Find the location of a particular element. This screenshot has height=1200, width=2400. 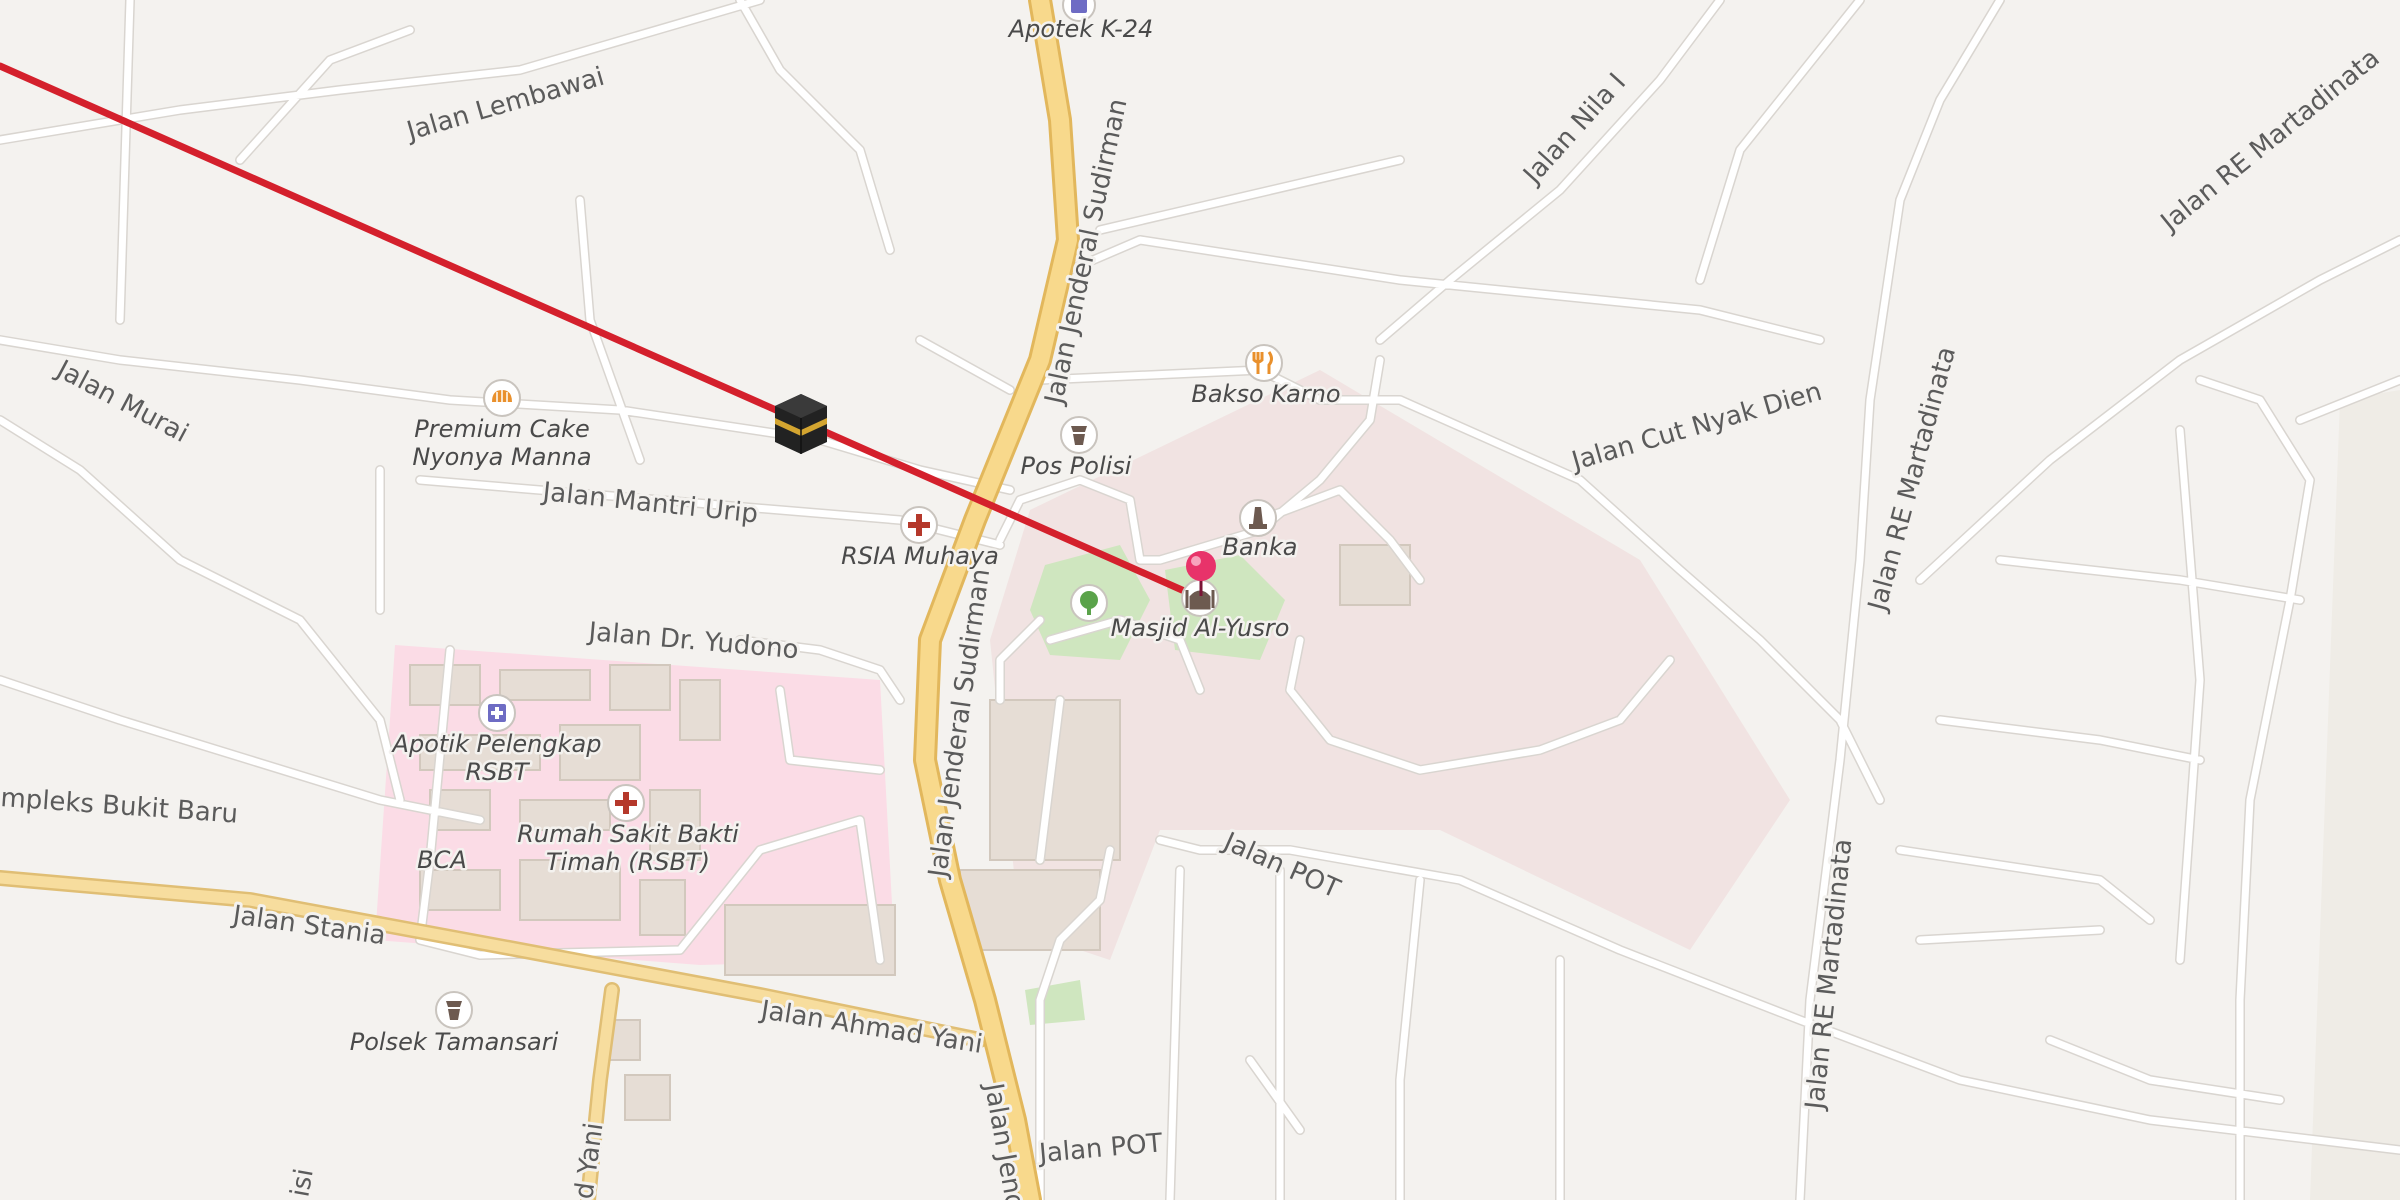

poi-label: RSBT is located at coordinates (498, 772).